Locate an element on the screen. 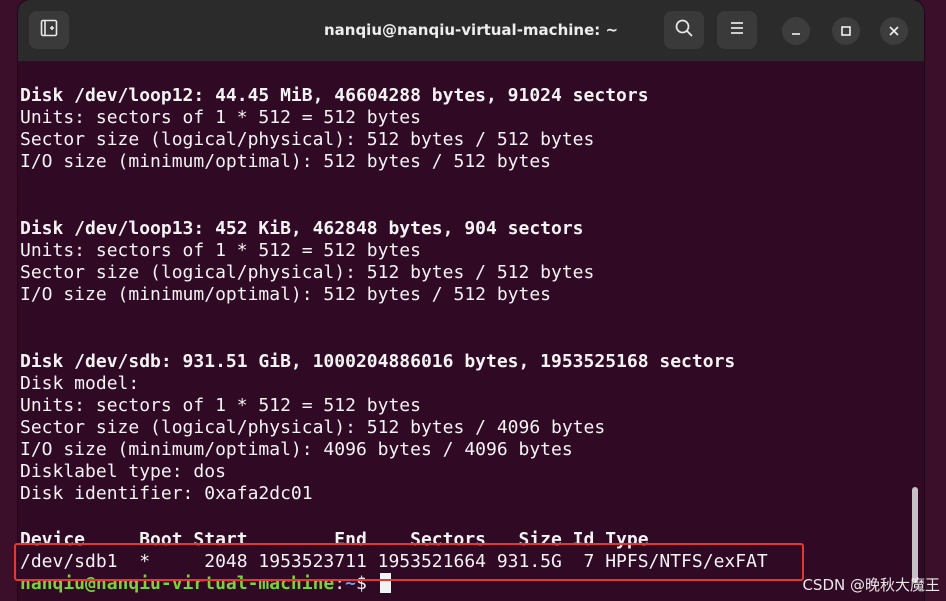 This screenshot has width=946, height=601. menu-button is located at coordinates (737, 30).